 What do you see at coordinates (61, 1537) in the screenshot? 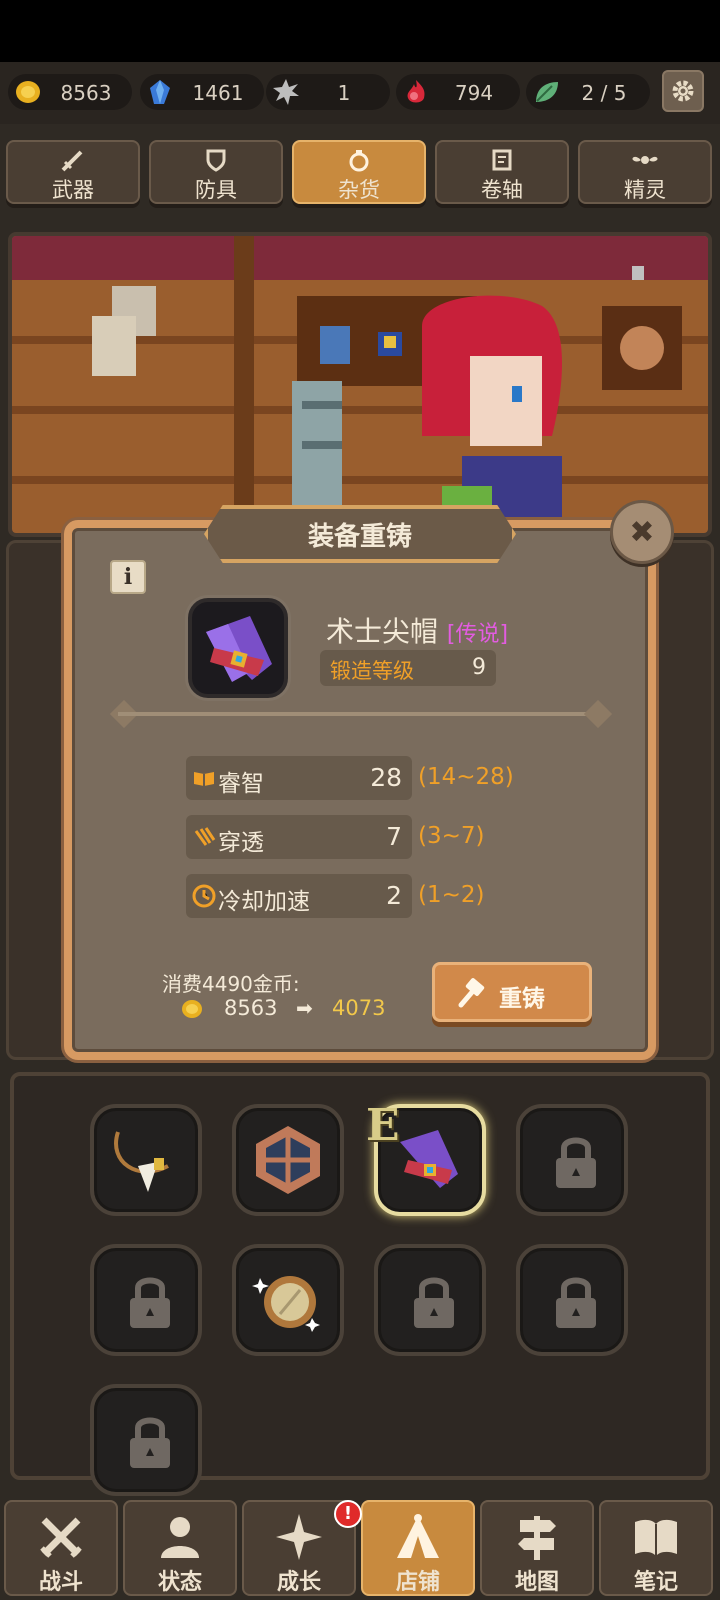
I see `crossed-swords-icon` at bounding box center [61, 1537].